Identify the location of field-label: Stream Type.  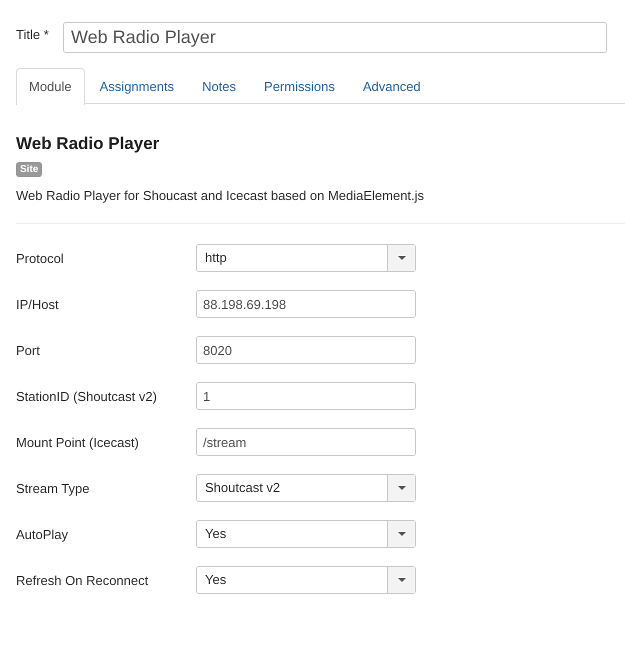
(53, 488).